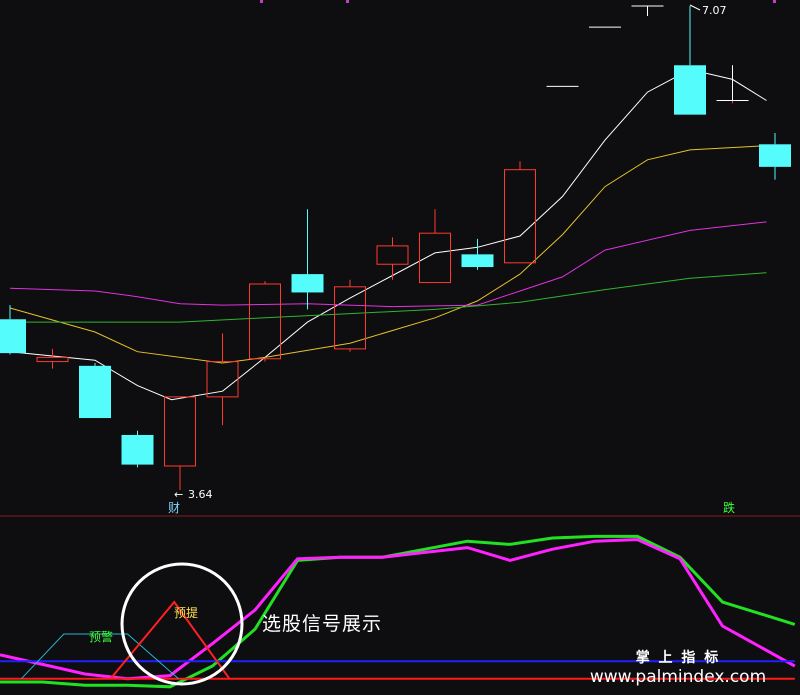  I want to click on signal-char-die: 跌, so click(729, 507).